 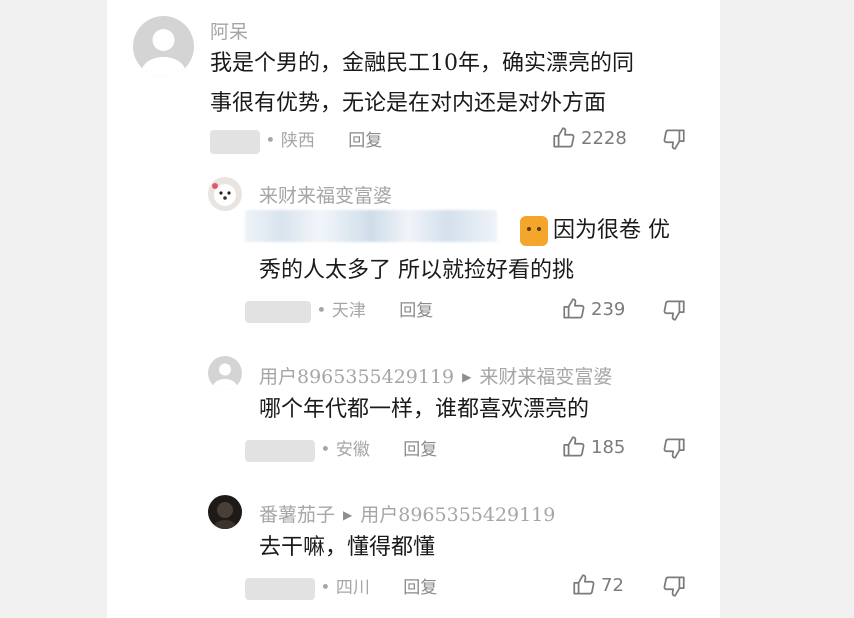 I want to click on comment-username: 番薯茄子 ▶ 用户8965355429119, so click(x=407, y=513).